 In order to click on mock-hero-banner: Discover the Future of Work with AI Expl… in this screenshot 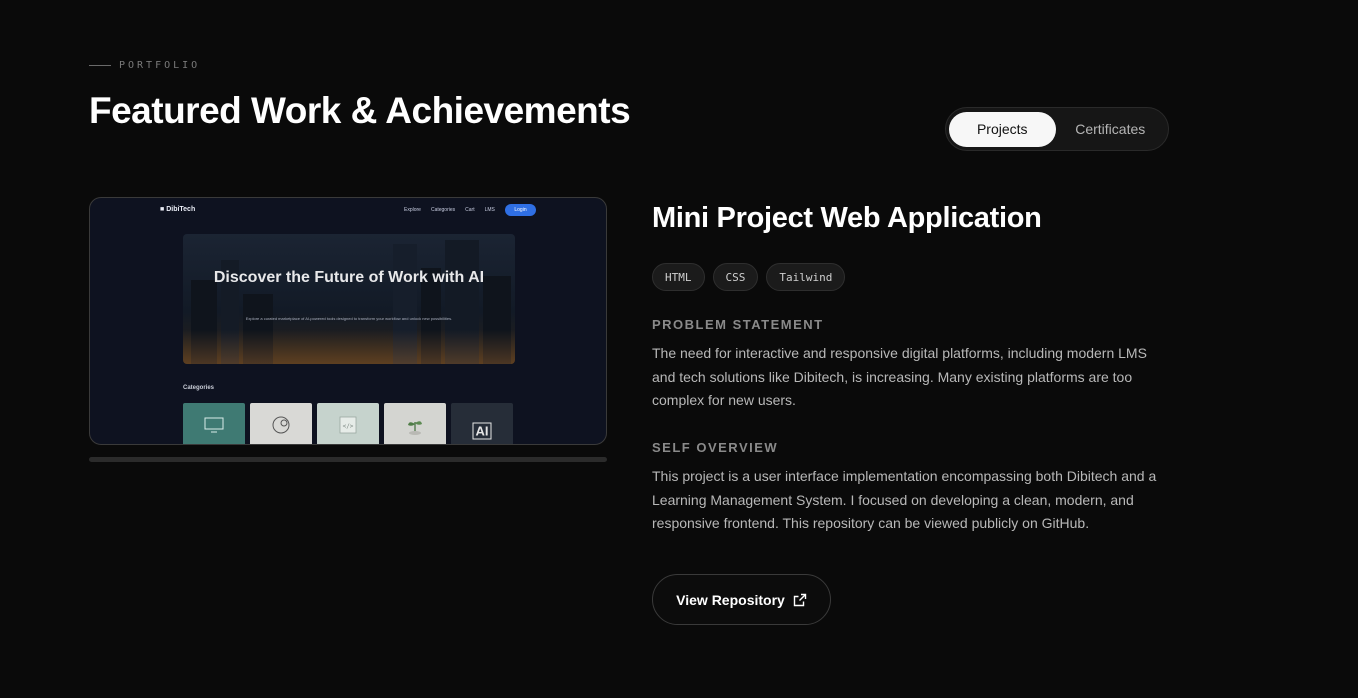, I will do `click(349, 299)`.